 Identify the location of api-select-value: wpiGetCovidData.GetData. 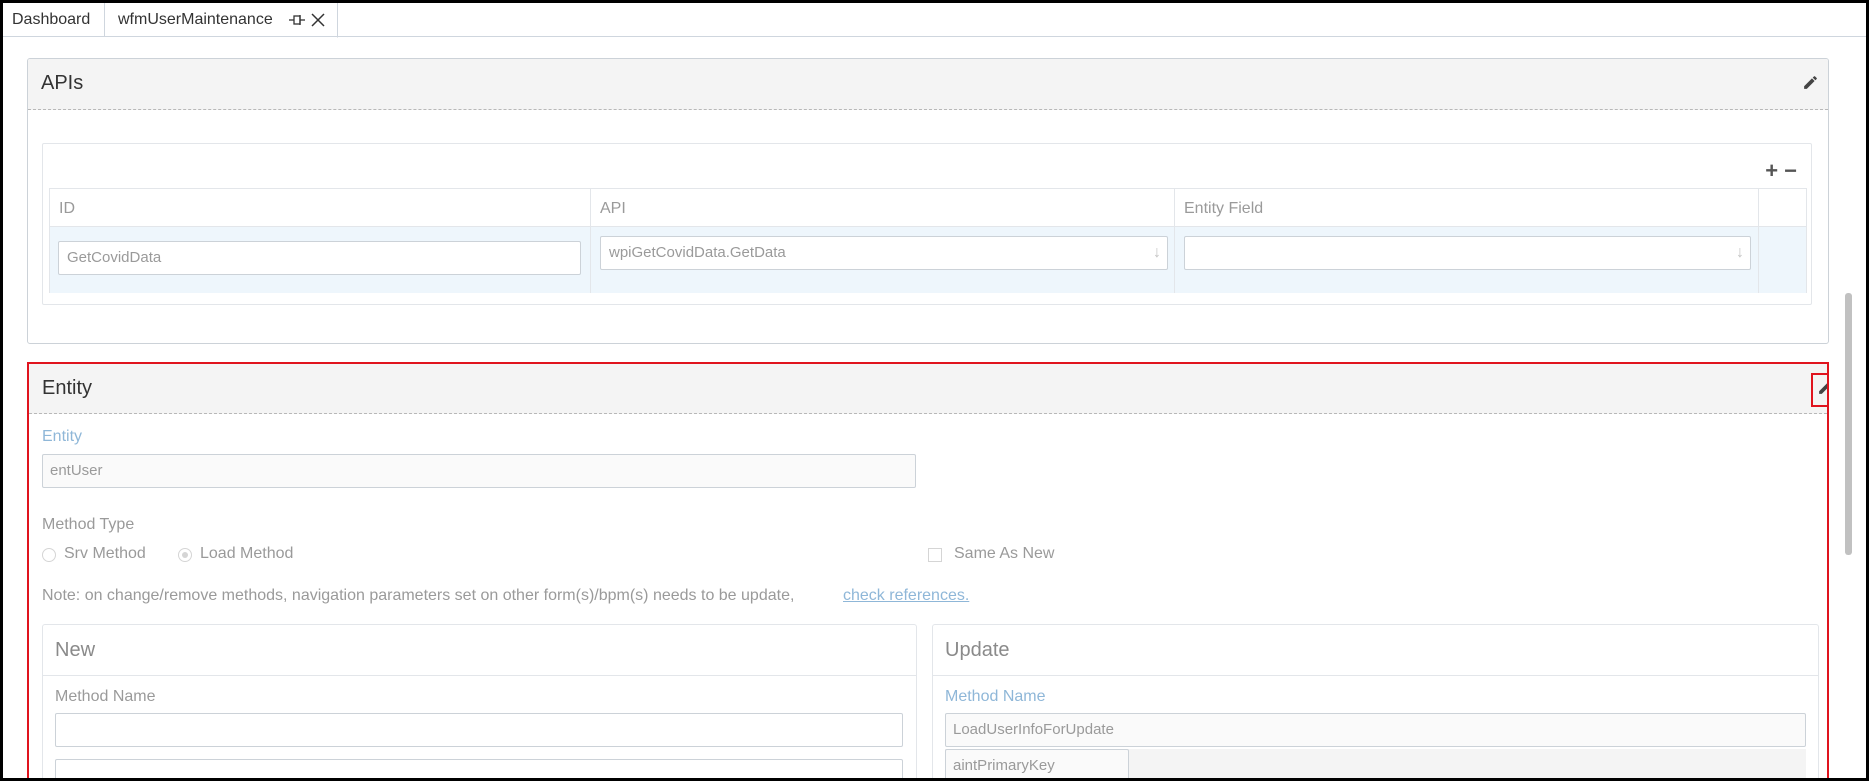
(697, 252).